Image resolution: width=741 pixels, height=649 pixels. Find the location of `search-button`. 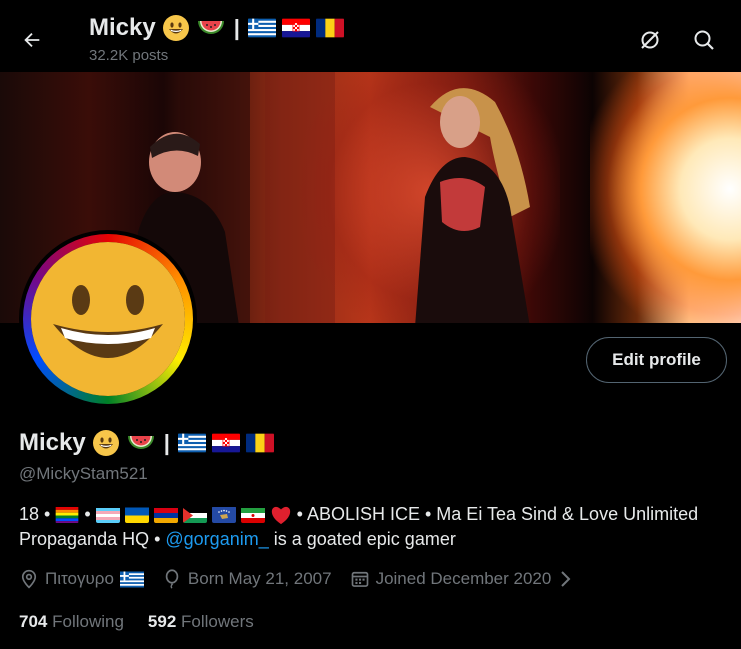

search-button is located at coordinates (704, 40).